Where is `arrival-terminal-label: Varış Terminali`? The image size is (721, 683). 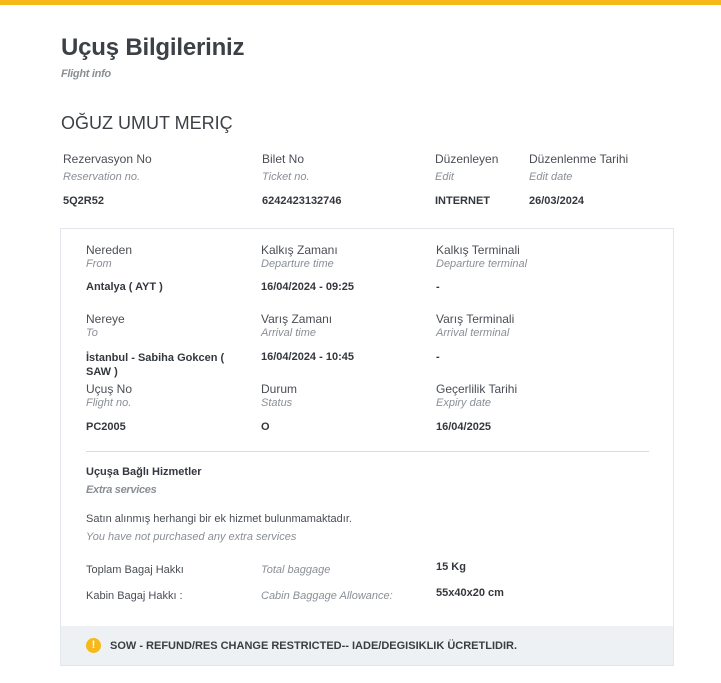
arrival-terminal-label: Varış Terminali is located at coordinates (475, 319).